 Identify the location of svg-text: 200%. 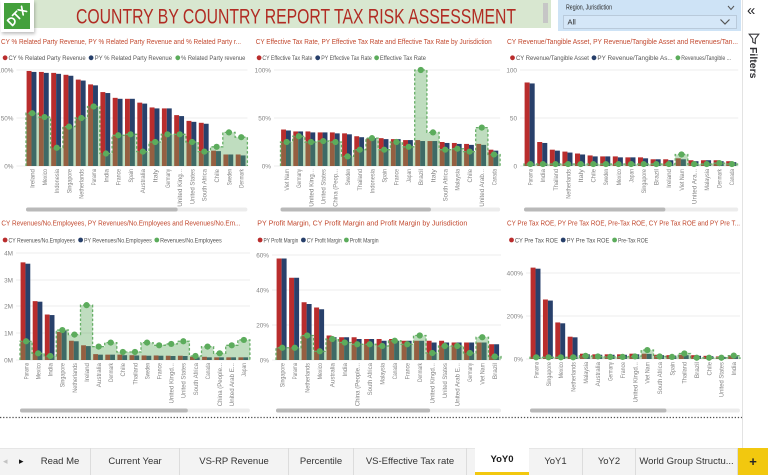
(515, 316).